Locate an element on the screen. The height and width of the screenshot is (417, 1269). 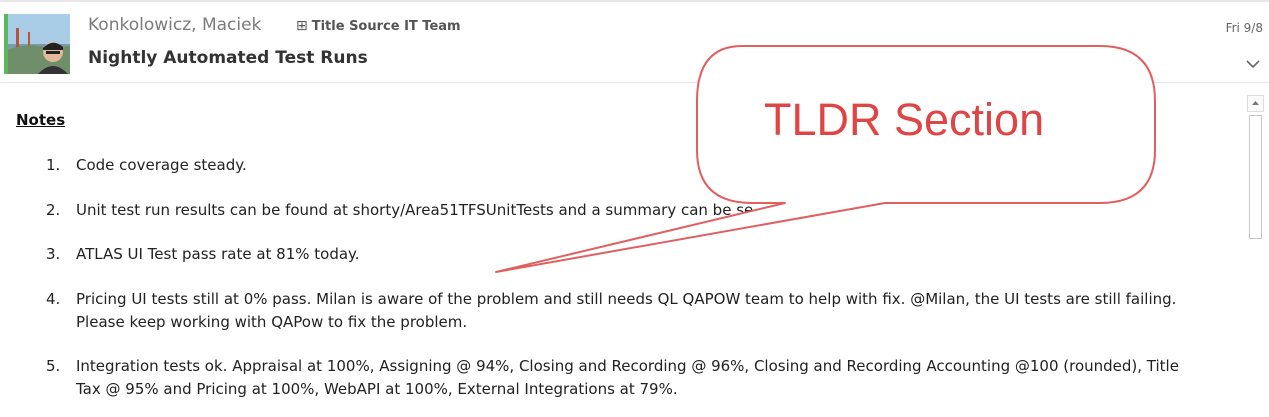
list-item-number: 5. is located at coordinates (53, 366).